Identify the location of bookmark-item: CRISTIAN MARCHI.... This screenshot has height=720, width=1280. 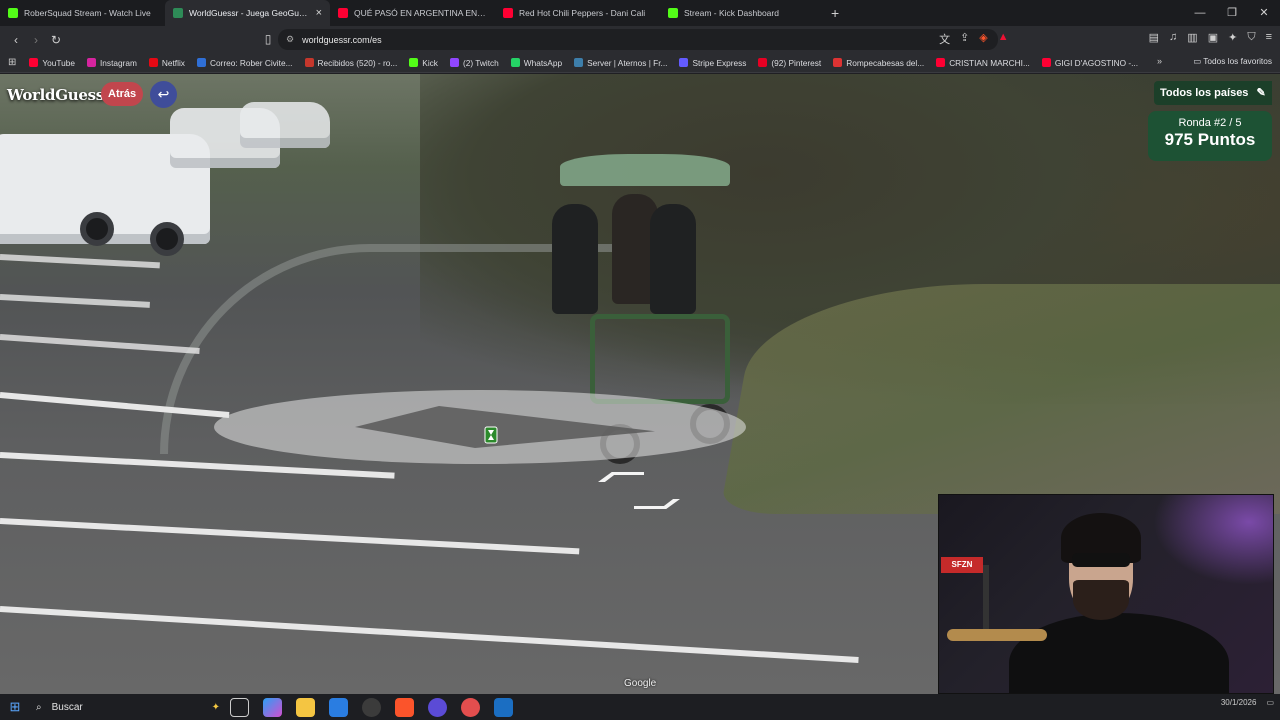
(983, 63).